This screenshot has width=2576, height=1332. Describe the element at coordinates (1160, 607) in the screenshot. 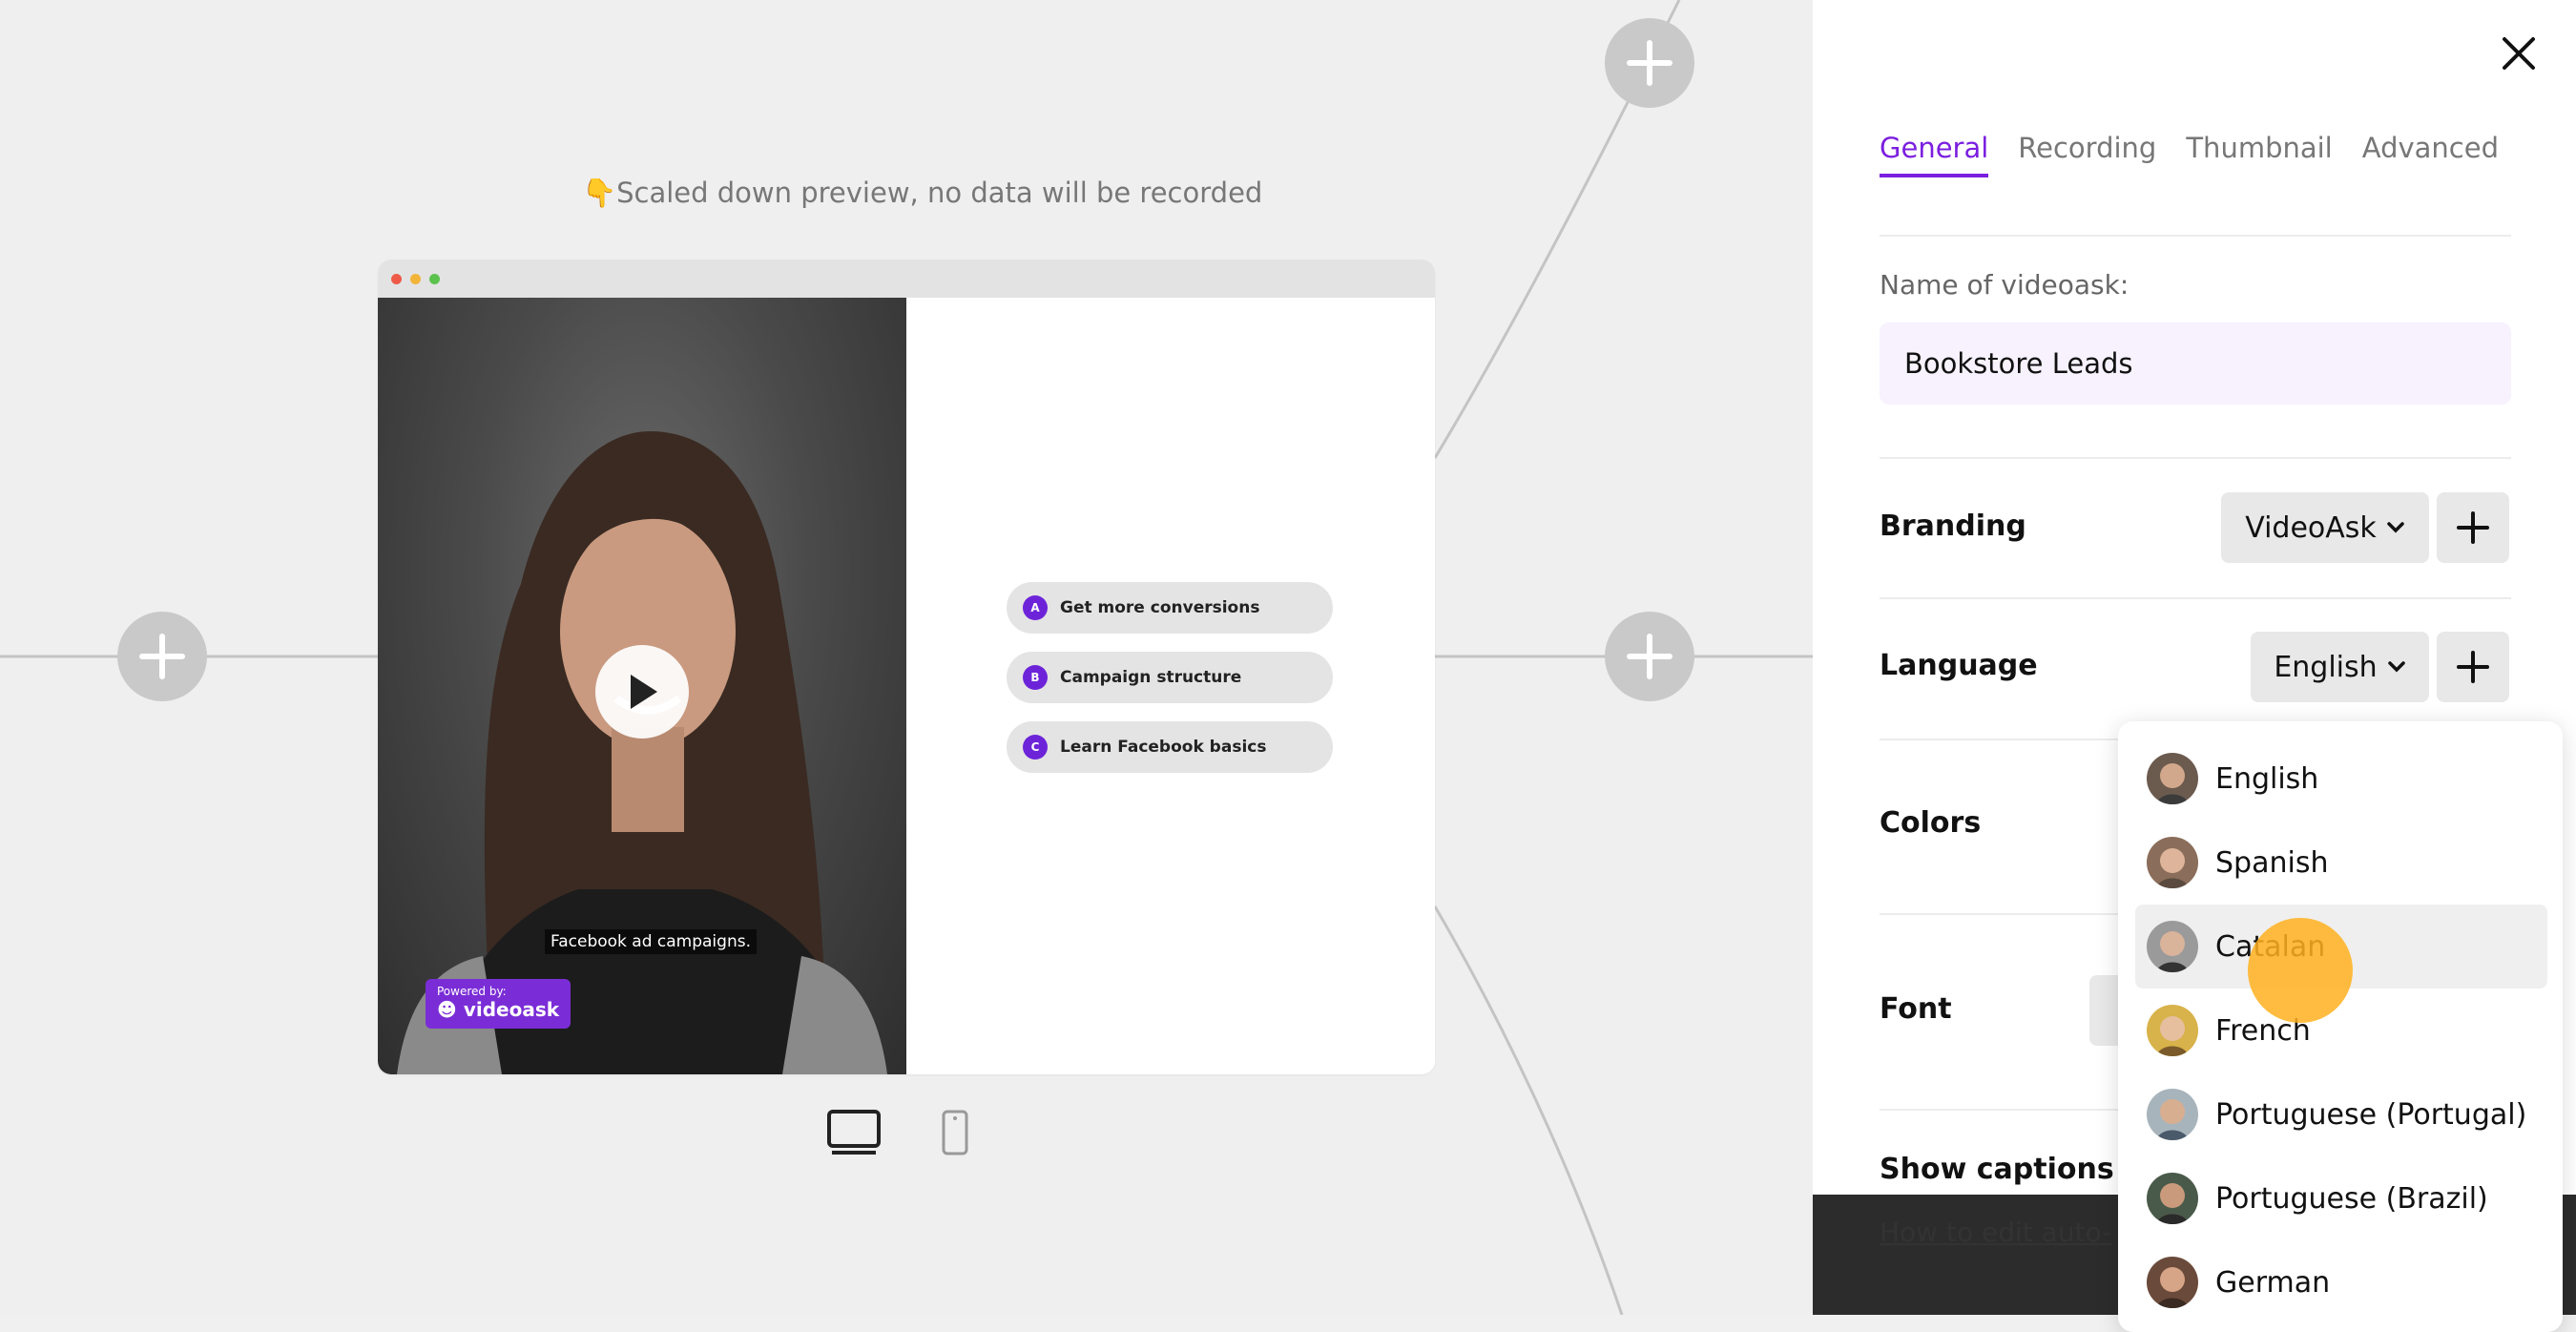

I see `choice-label: Get more conversions` at that location.